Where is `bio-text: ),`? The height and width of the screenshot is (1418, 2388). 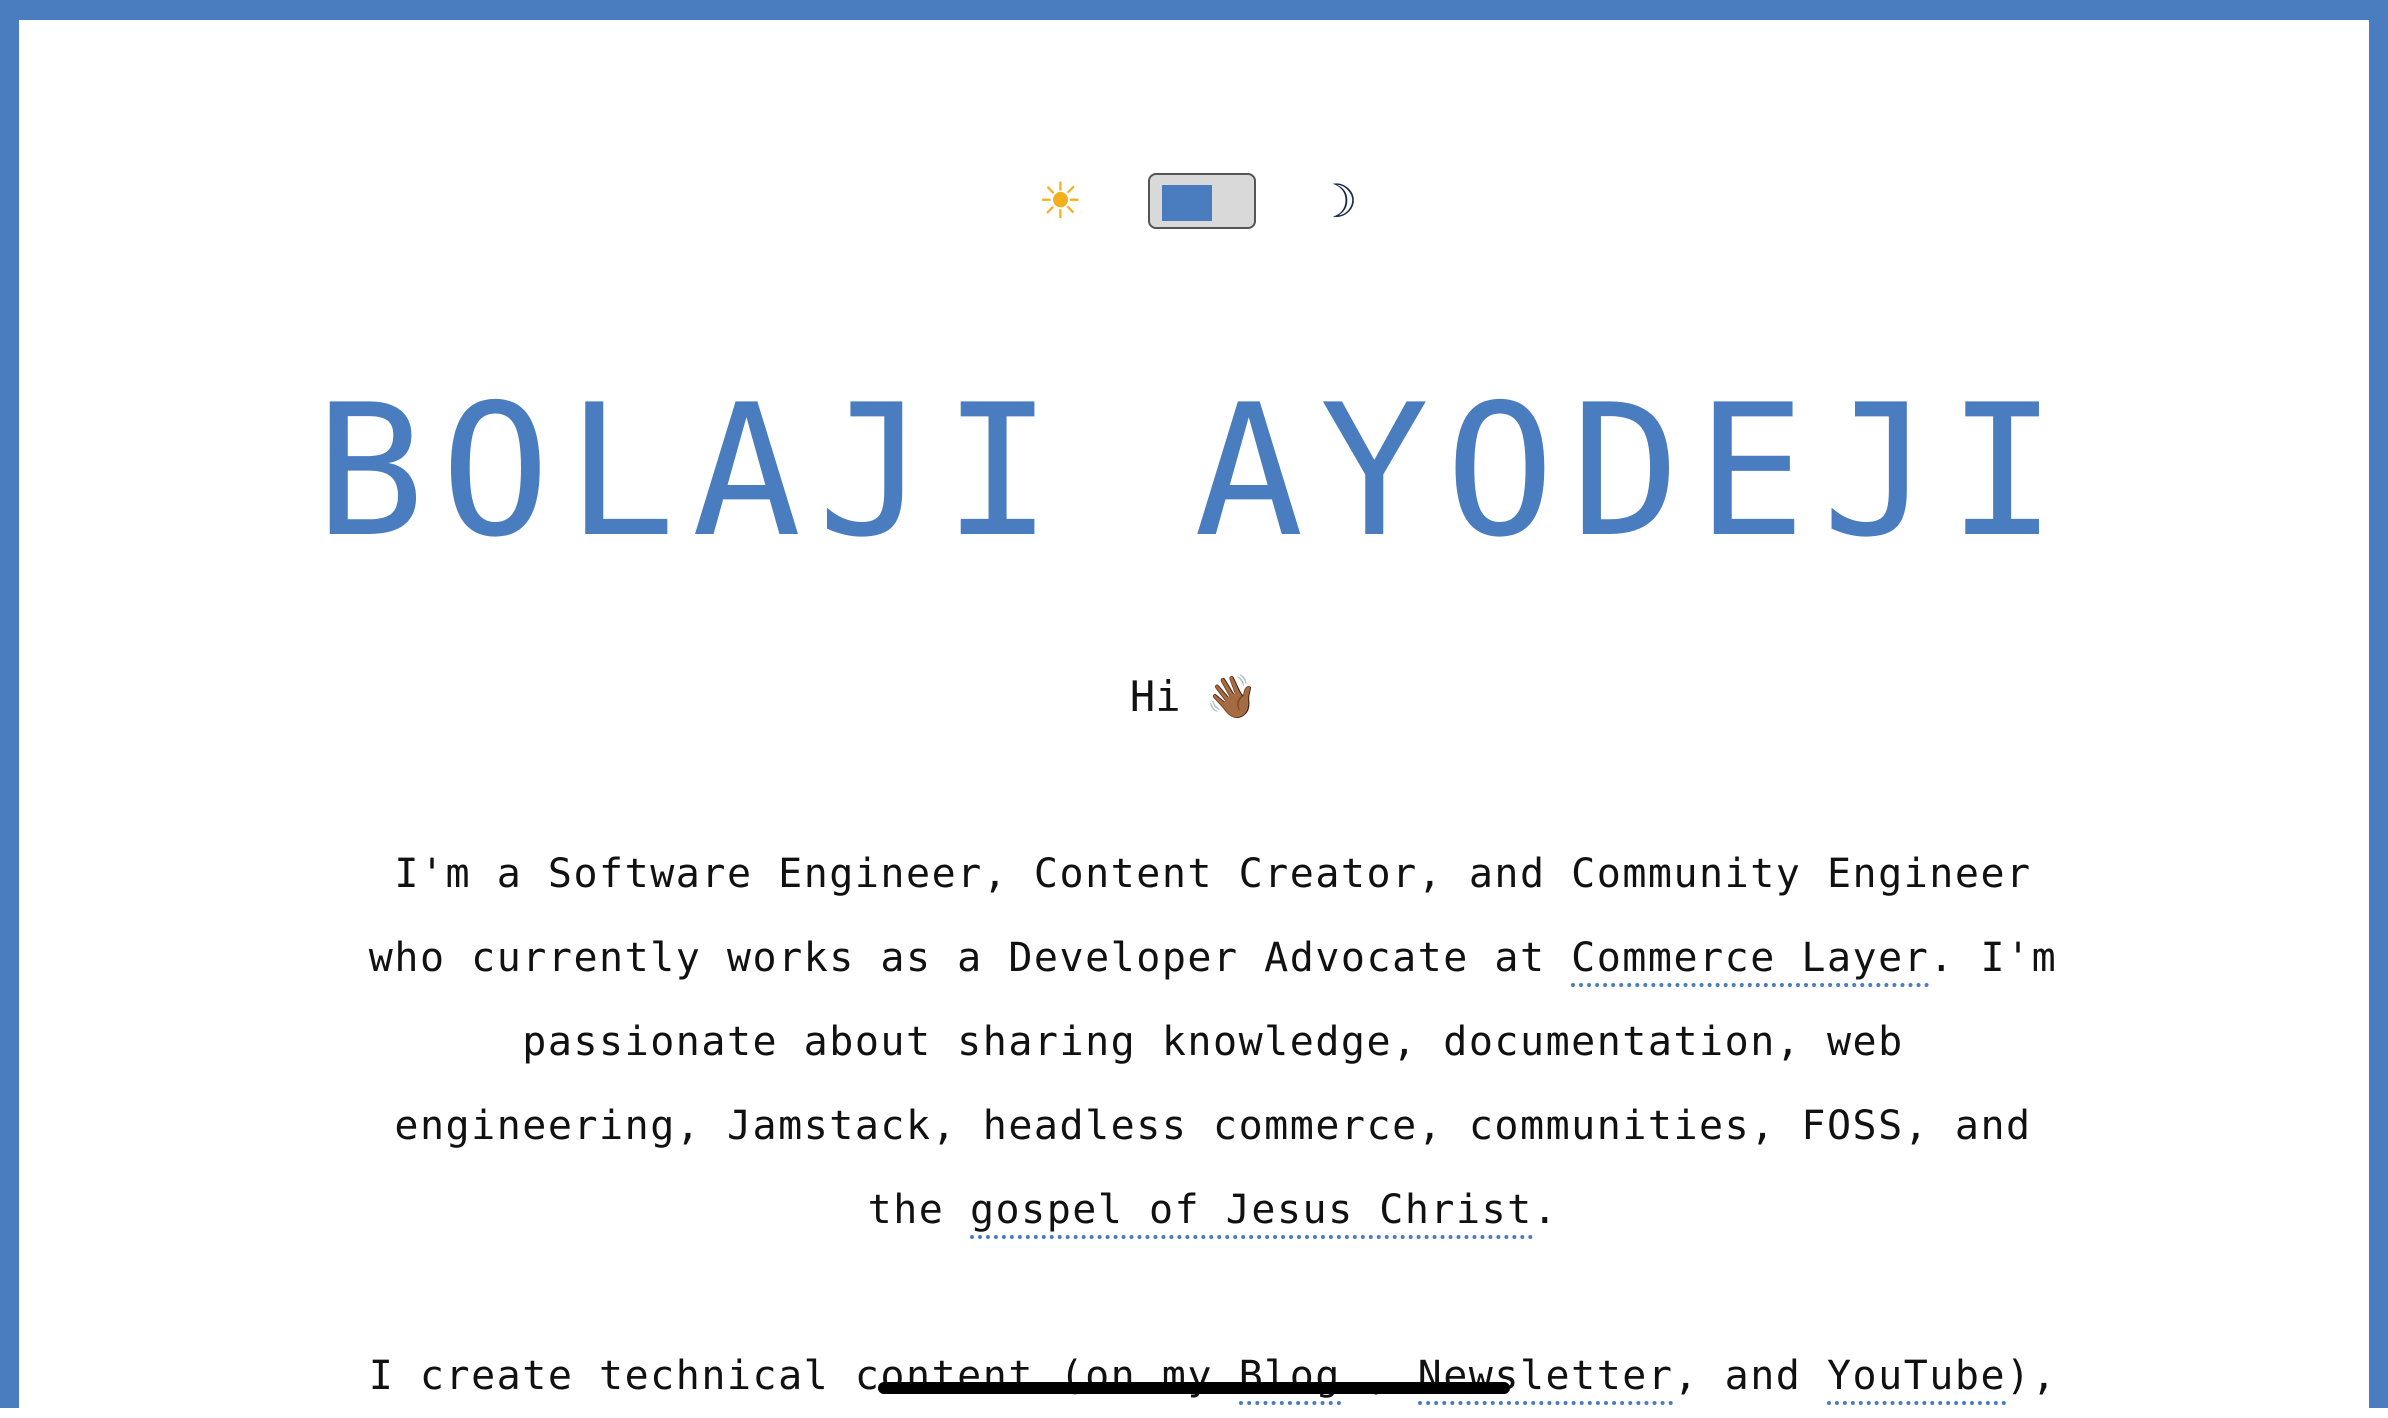
bio-text: ), is located at coordinates (2032, 1376).